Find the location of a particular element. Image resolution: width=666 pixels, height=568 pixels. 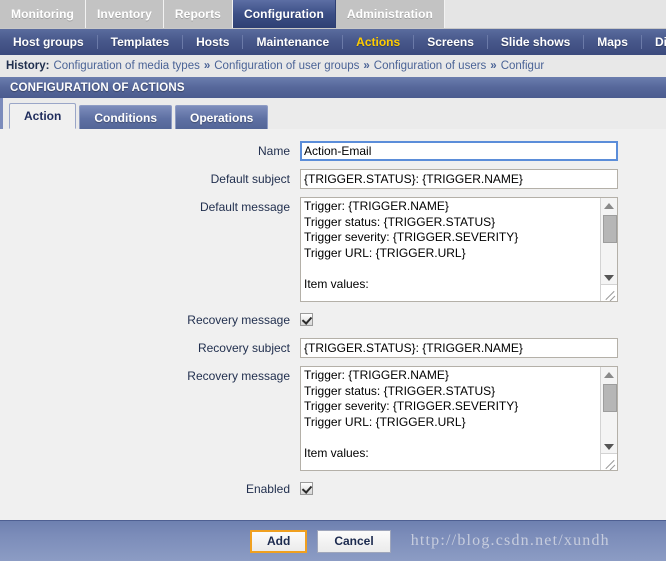

recovery-message-label: Recovery message is located at coordinates (238, 376).